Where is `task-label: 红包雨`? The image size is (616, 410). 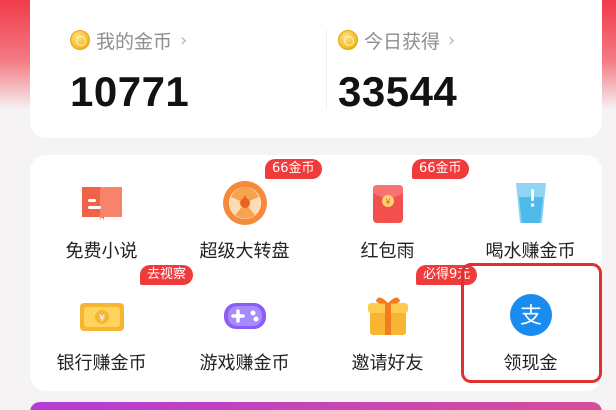 task-label: 红包雨 is located at coordinates (387, 251).